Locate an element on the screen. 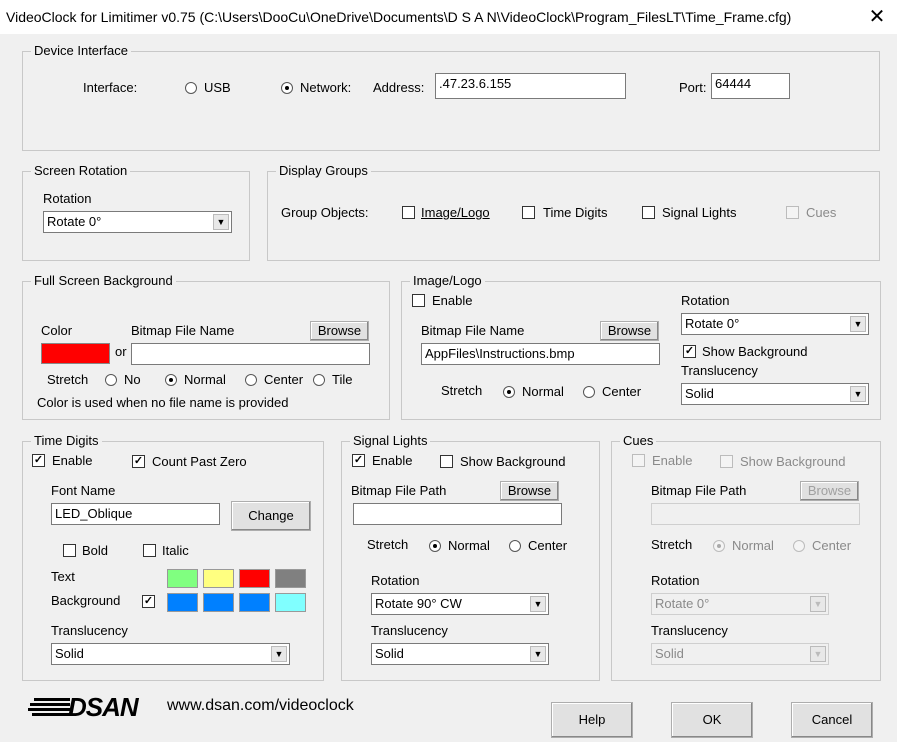  cancel-button: Cancel is located at coordinates (832, 720).